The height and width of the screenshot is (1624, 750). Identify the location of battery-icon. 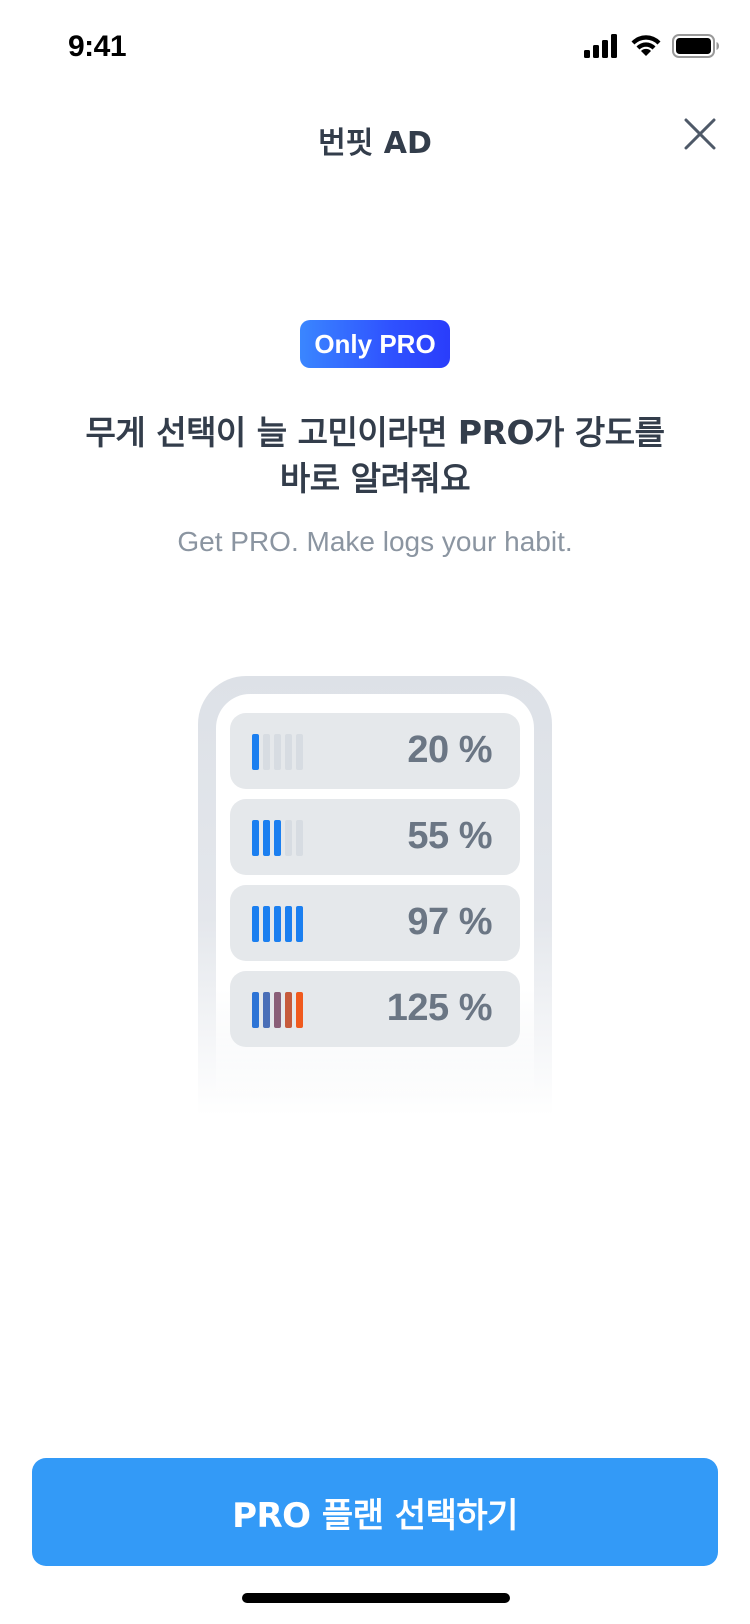
(696, 48).